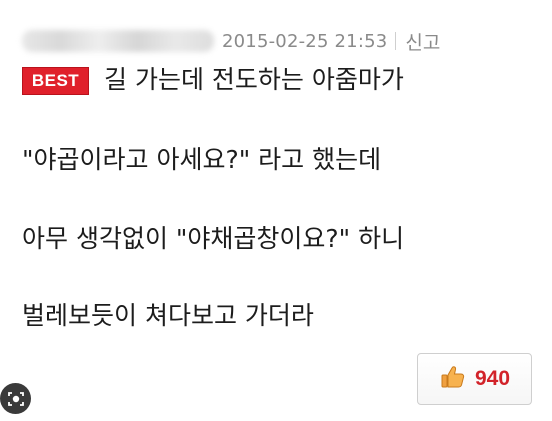 This screenshot has width=552, height=421. Describe the element at coordinates (168, 315) in the screenshot. I see `comment-text-line-4: 벌레보듯이 쳐다보고 가더라` at that location.